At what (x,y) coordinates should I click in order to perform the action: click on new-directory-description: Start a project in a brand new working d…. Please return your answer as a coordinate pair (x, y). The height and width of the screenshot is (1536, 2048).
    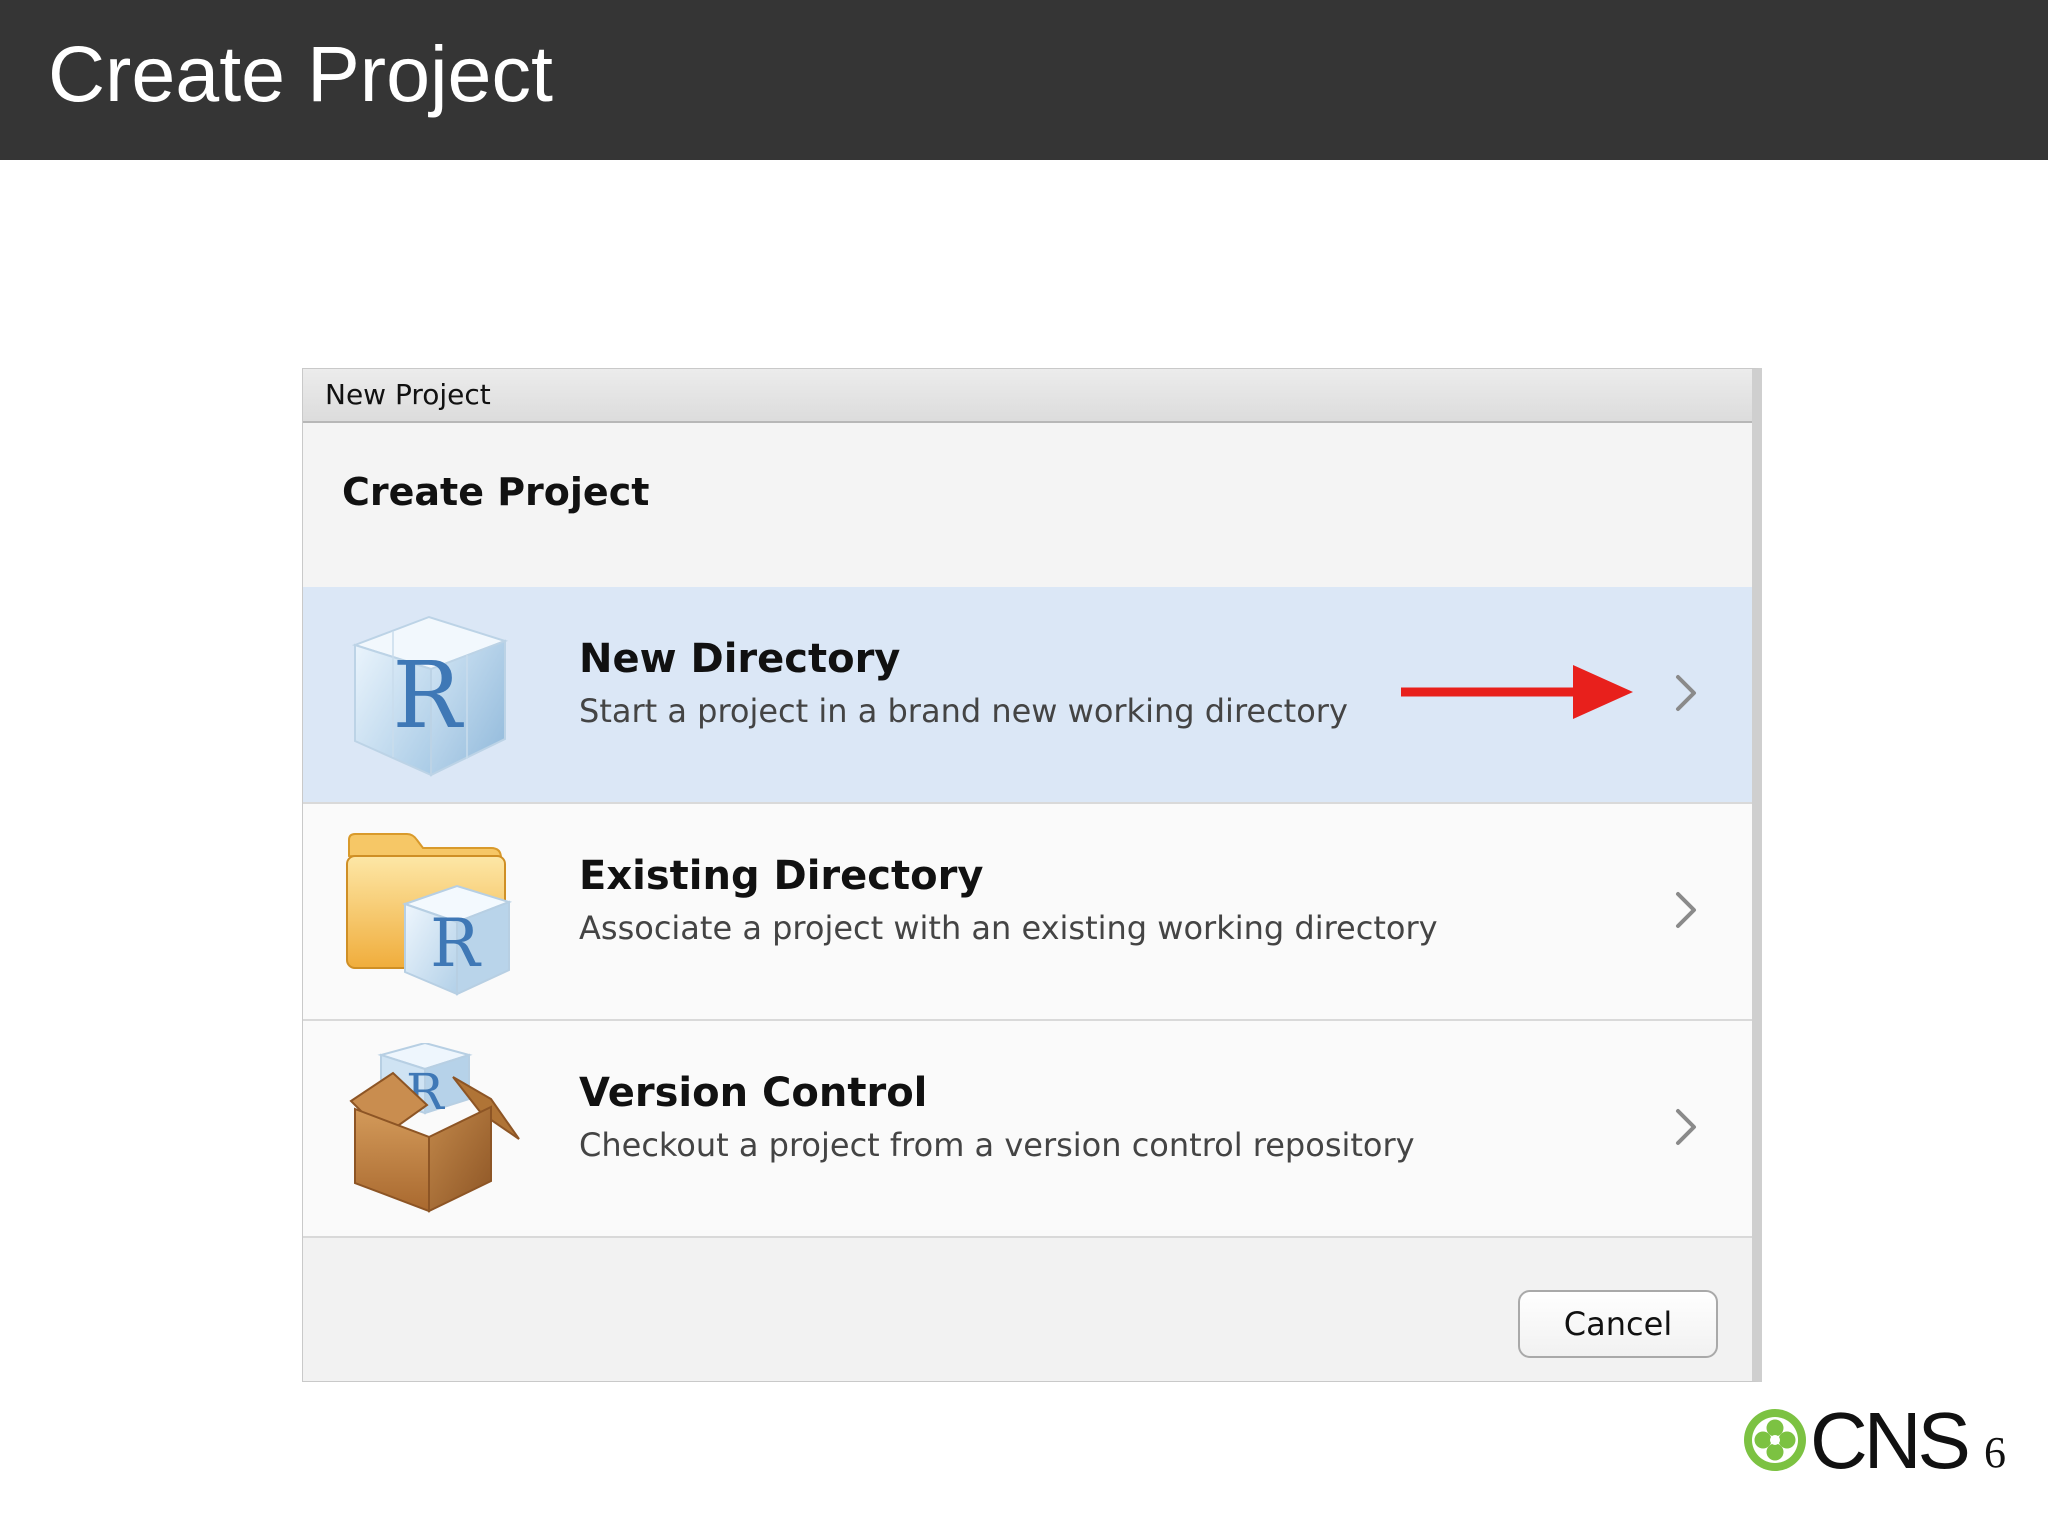
    Looking at the image, I should click on (963, 711).